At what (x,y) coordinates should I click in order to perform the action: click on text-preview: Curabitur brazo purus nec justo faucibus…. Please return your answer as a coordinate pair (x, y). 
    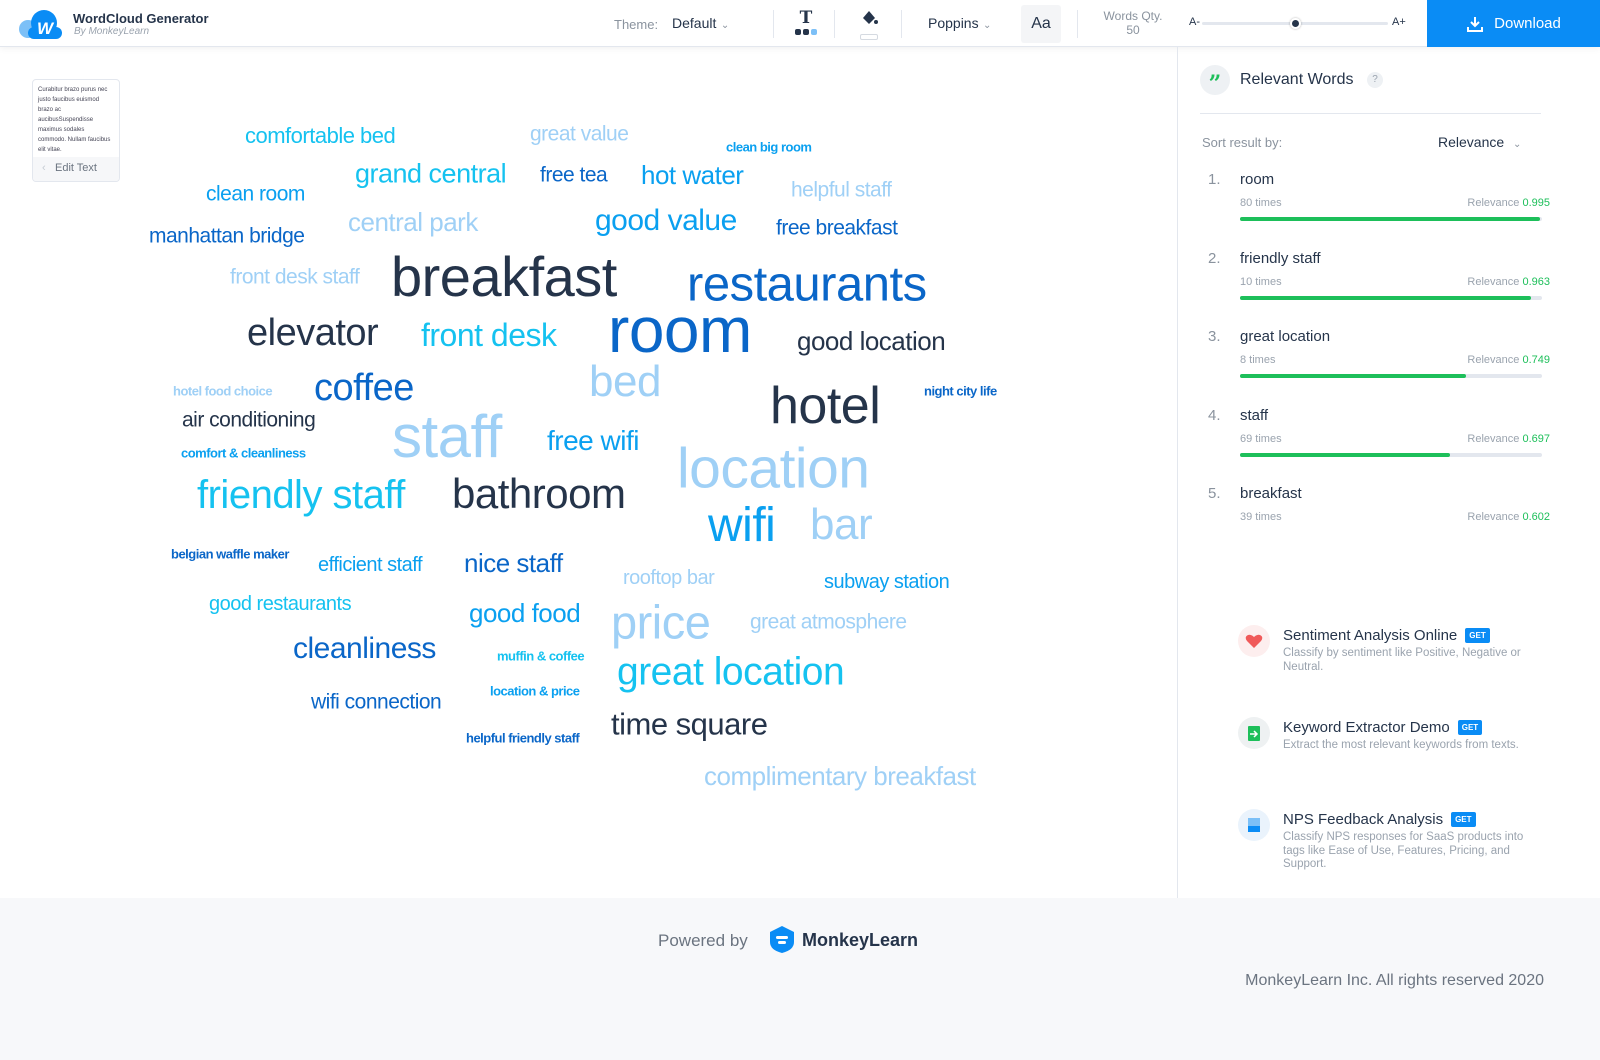
    Looking at the image, I should click on (74, 120).